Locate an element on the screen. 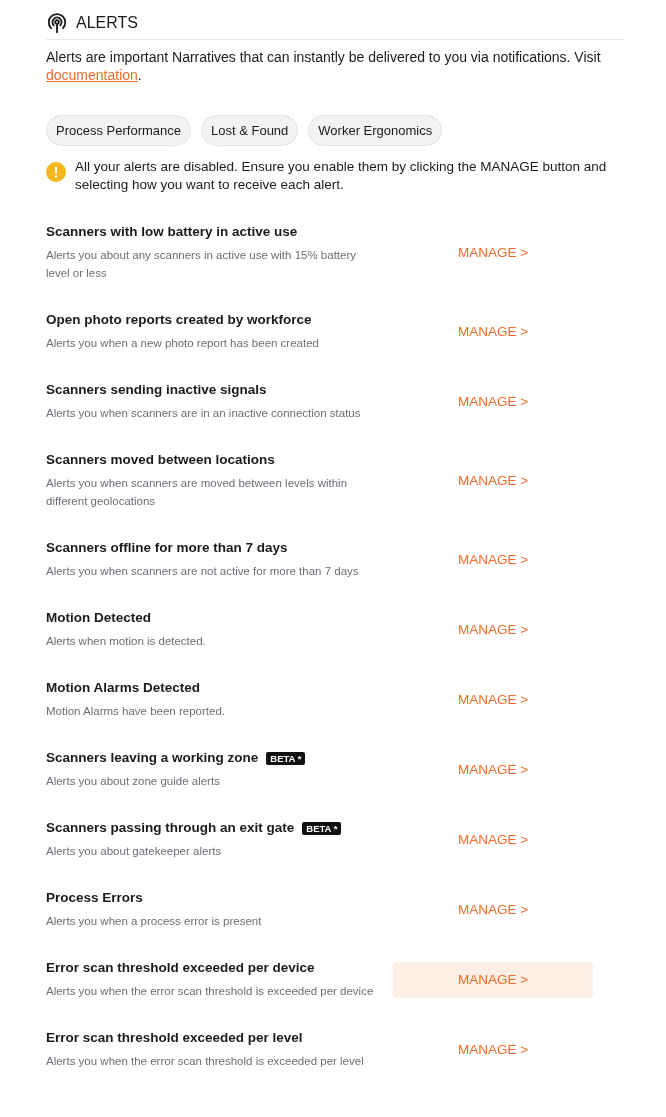 Image resolution: width=666 pixels, height=1117 pixels. alert-title: Scanners passing through an exit gate is located at coordinates (170, 828).